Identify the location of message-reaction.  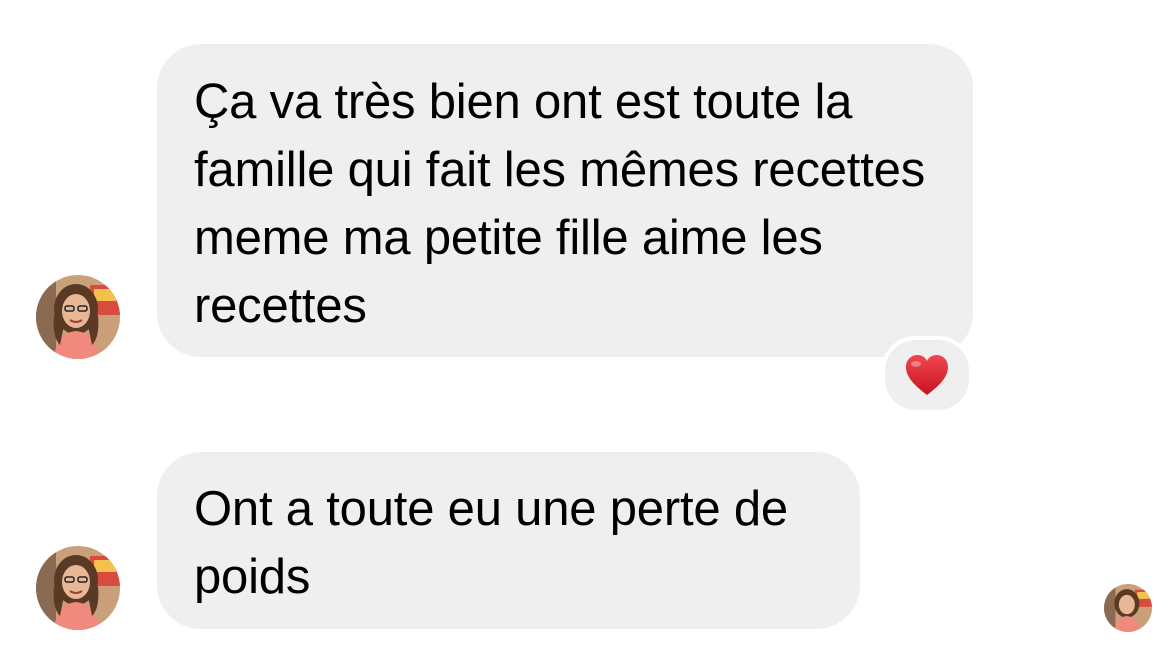
(927, 375).